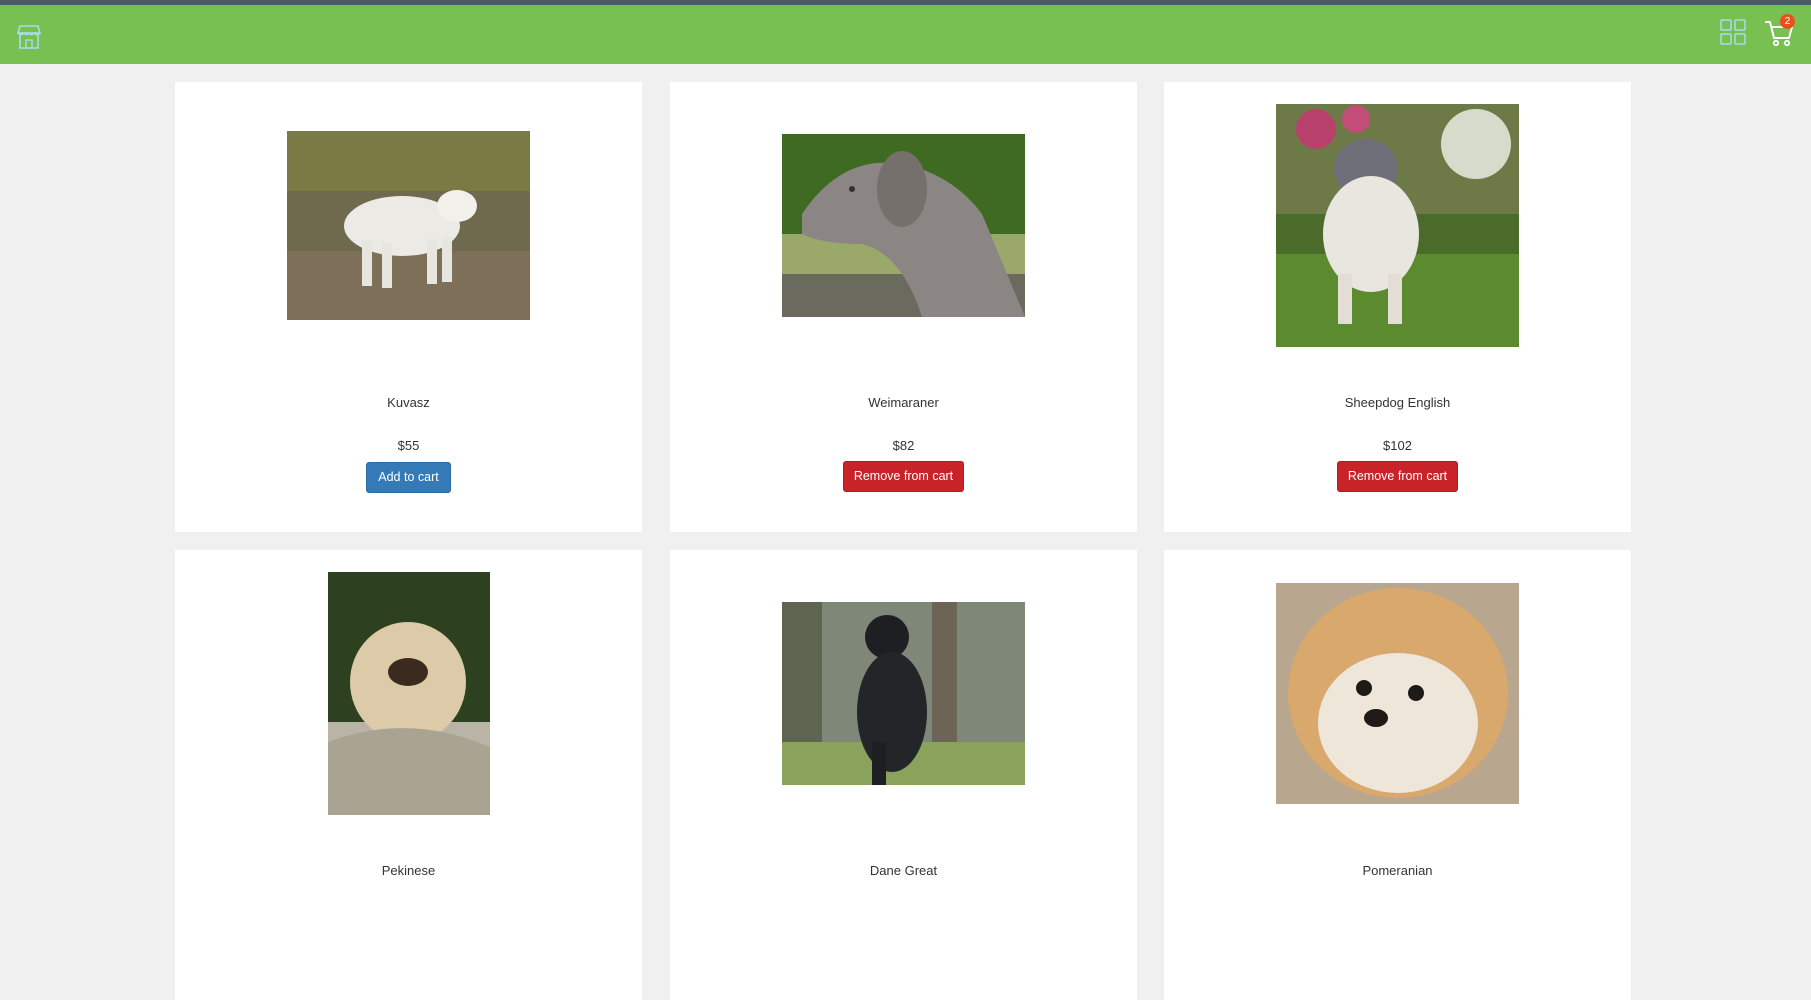  Describe the element at coordinates (903, 402) in the screenshot. I see `product-name: Weimaraner` at that location.